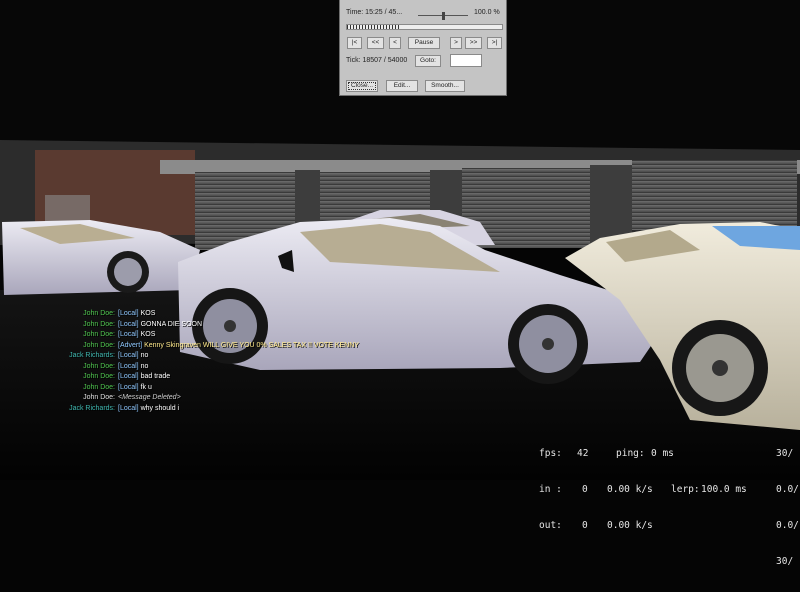  I want to click on chat-message-text: fk u, so click(146, 387).